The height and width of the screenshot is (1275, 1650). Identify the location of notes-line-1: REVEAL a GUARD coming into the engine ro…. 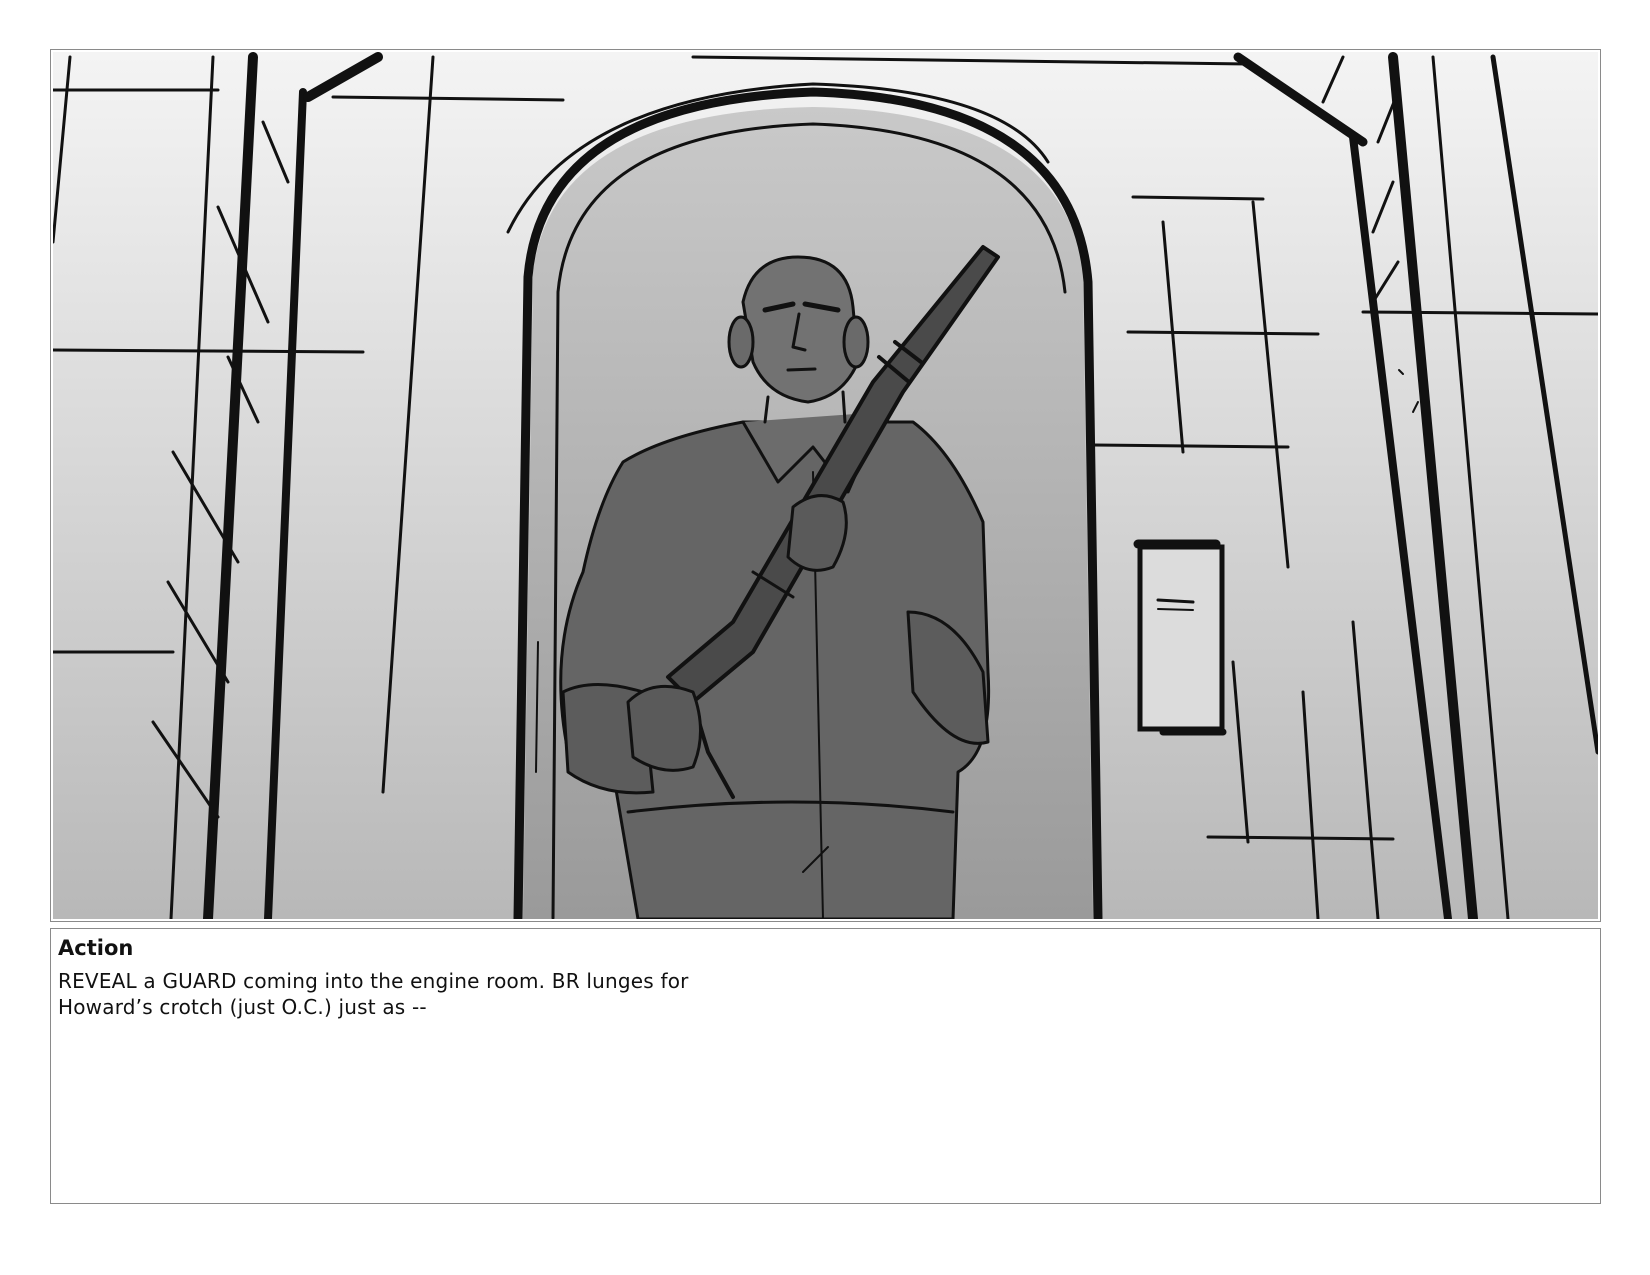
(373, 981).